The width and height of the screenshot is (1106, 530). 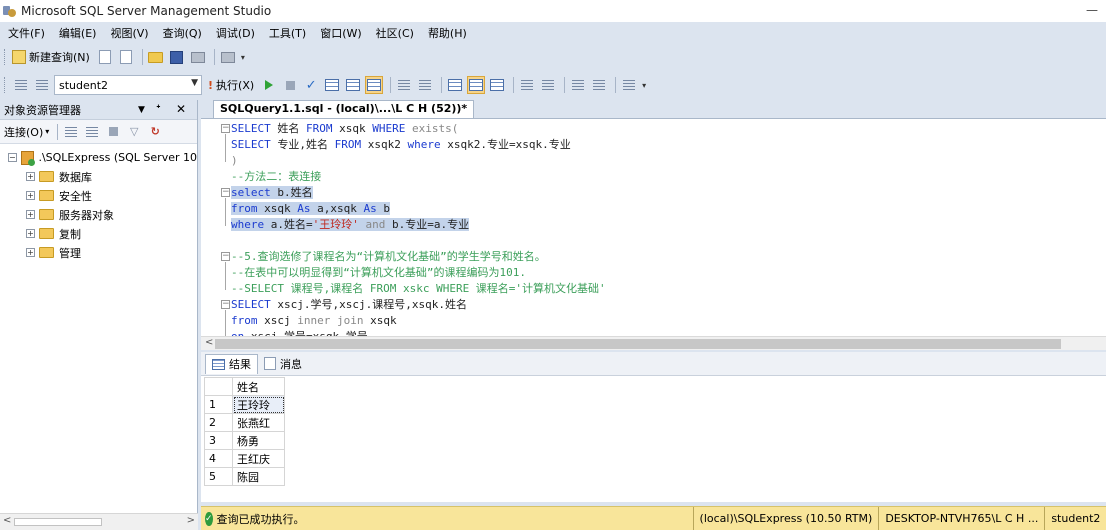 I want to click on results-grid: 姓名 1 王玲玲 2 张燕红 3 杨勇 4 王红庆 5 陈园, so click(x=244, y=431).